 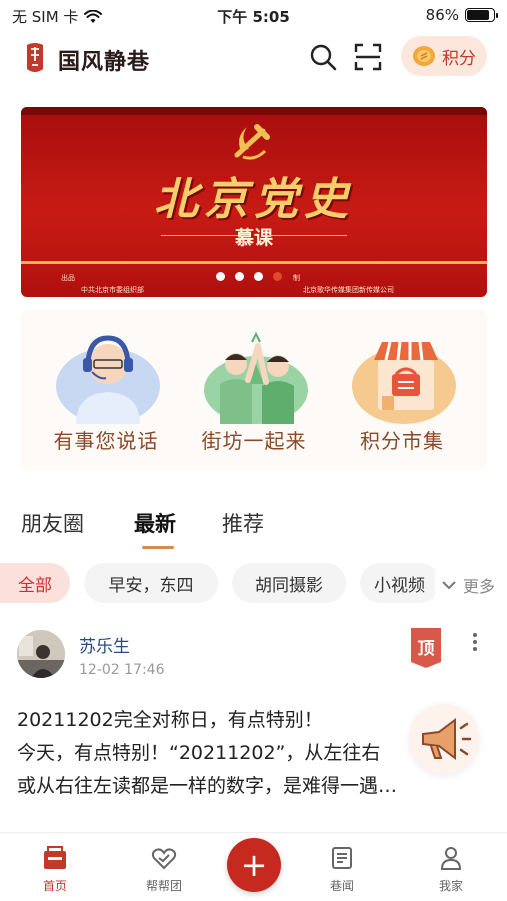 I want to click on carousel-dots, so click(x=249, y=276).